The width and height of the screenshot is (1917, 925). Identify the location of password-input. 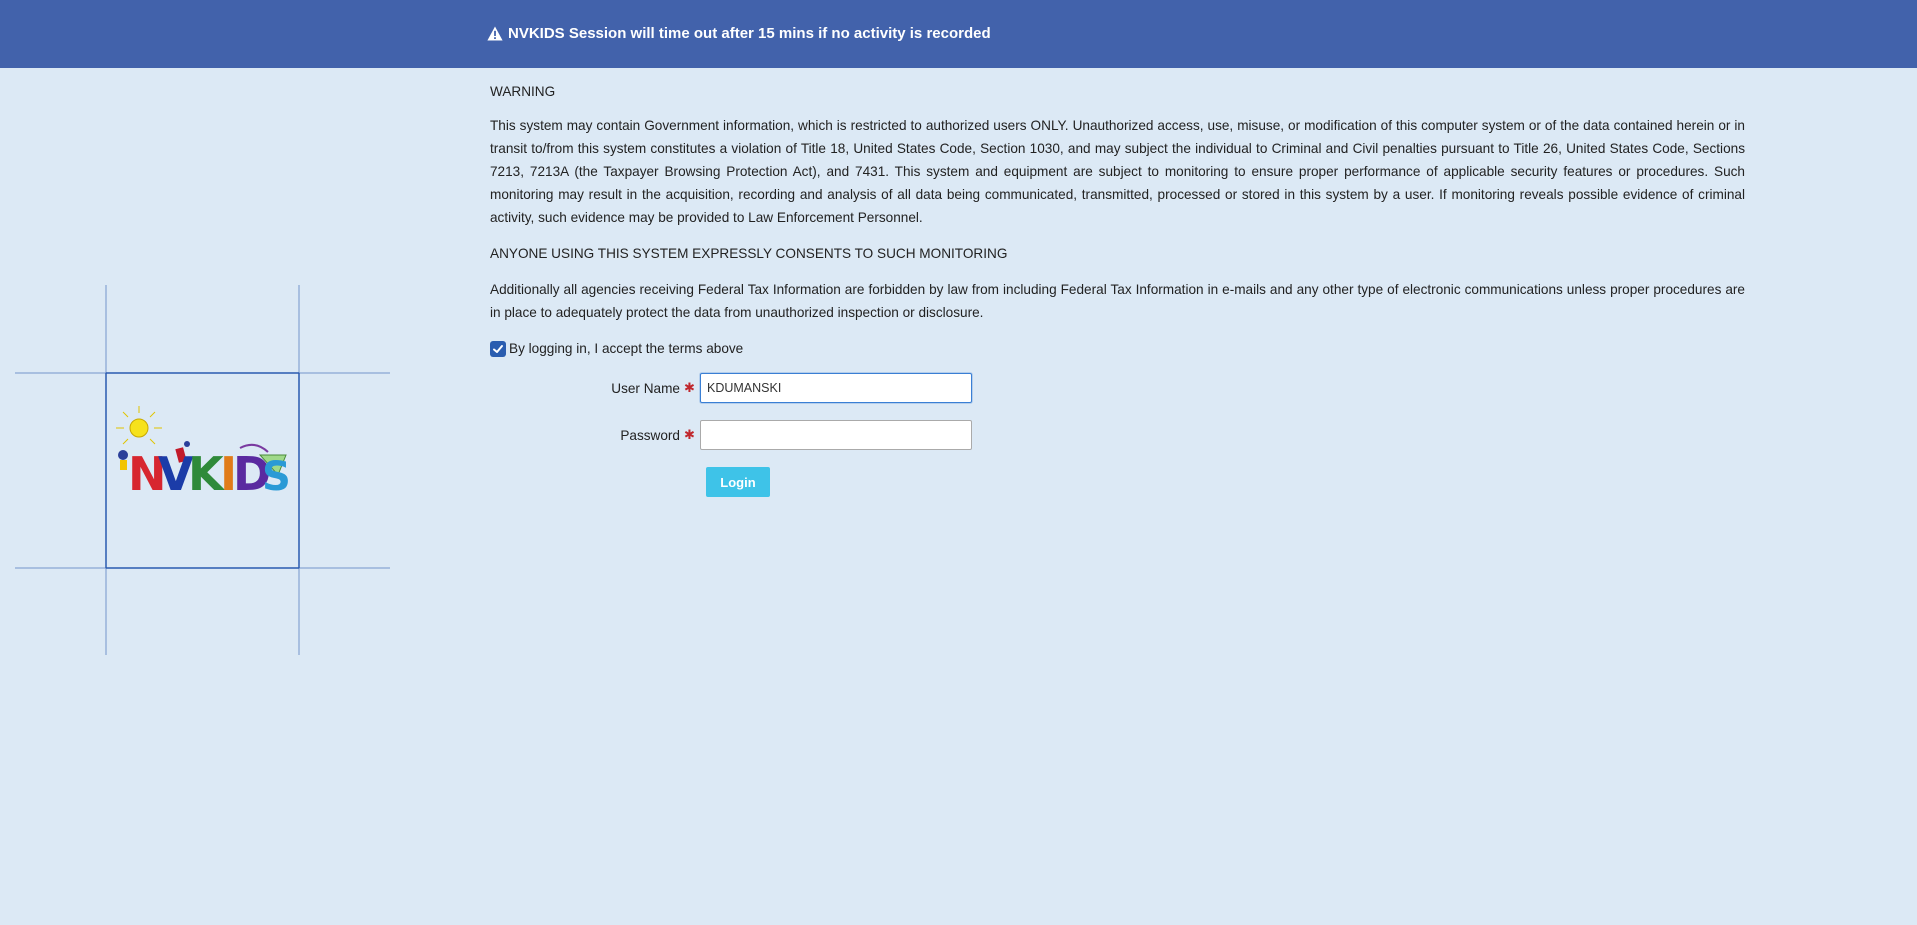
(836, 435).